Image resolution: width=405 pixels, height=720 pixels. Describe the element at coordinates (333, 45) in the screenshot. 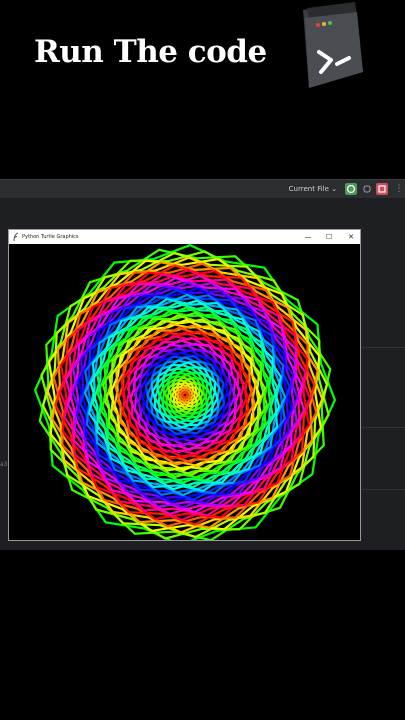

I see `terminal-app-icon` at that location.